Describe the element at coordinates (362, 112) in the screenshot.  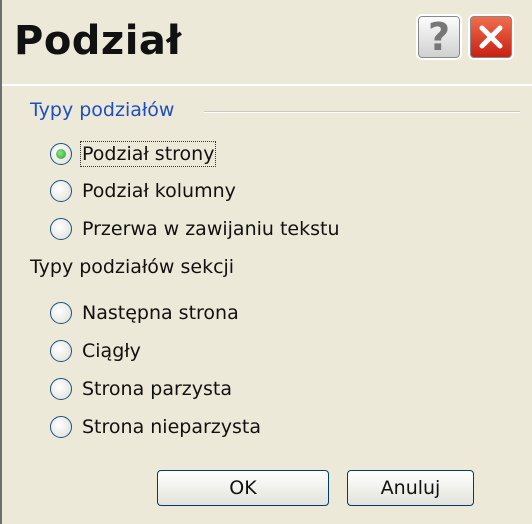
I see `group-divider-line` at that location.